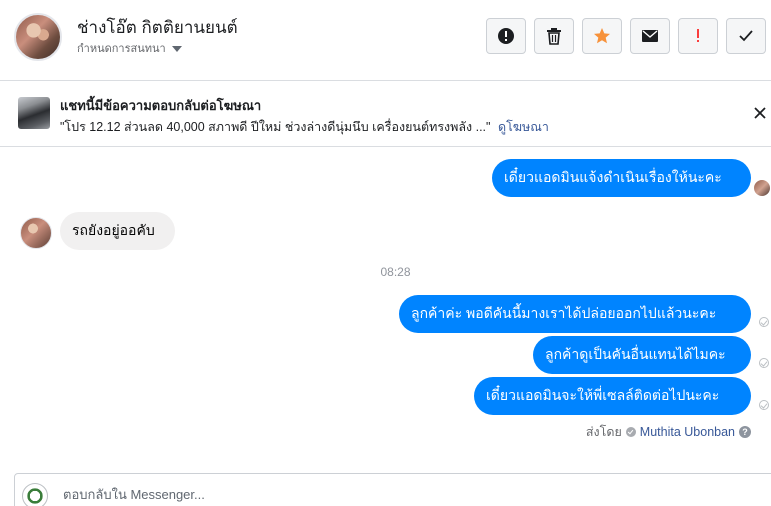 The width and height of the screenshot is (771, 506). What do you see at coordinates (621, 178) in the screenshot?
I see `outgoing-message: เดี๋ยวแอดมินแจ้งดำเนินเรื่องให้นะคะ` at bounding box center [621, 178].